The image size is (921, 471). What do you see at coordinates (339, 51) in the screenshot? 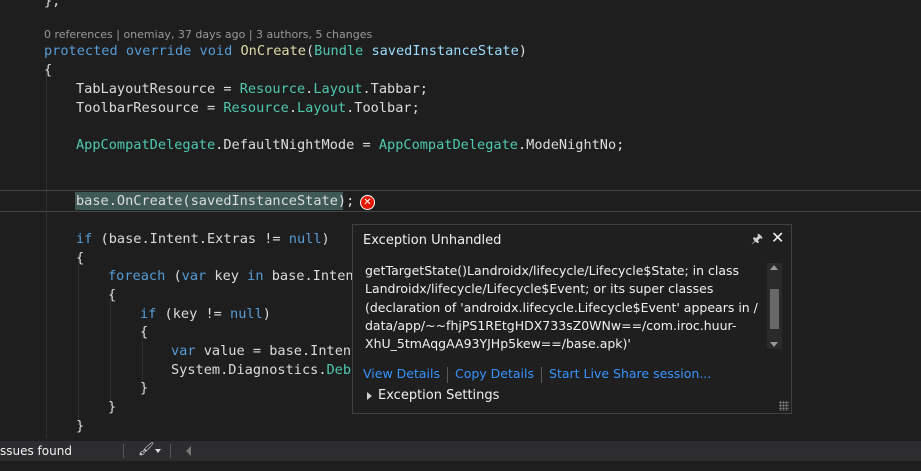
I see `type-name: Bundle` at bounding box center [339, 51].